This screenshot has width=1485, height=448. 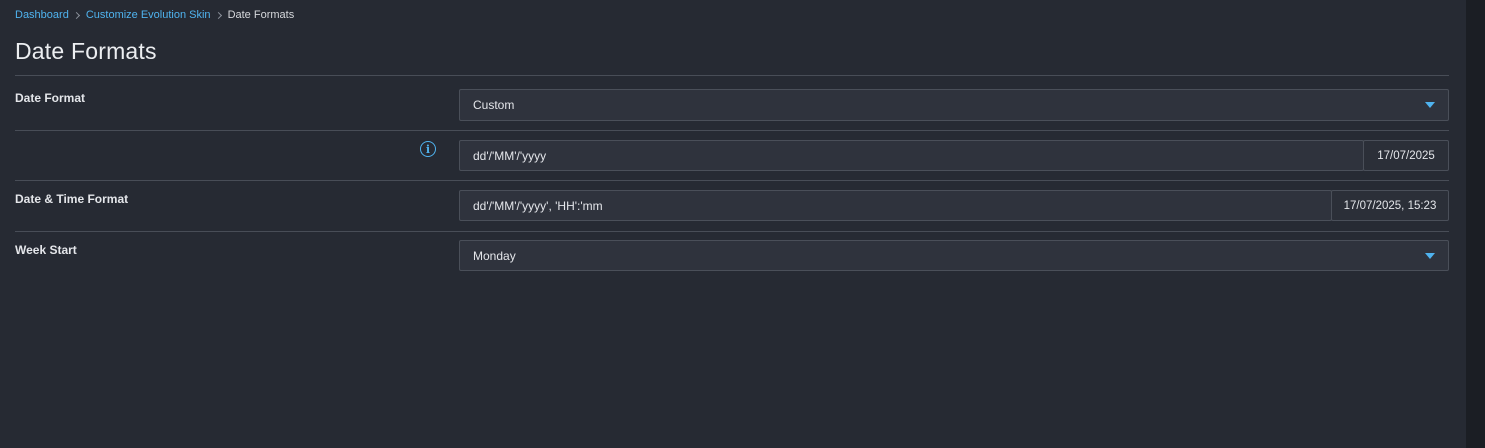 I want to click on datetime-format-input, so click(x=895, y=205).